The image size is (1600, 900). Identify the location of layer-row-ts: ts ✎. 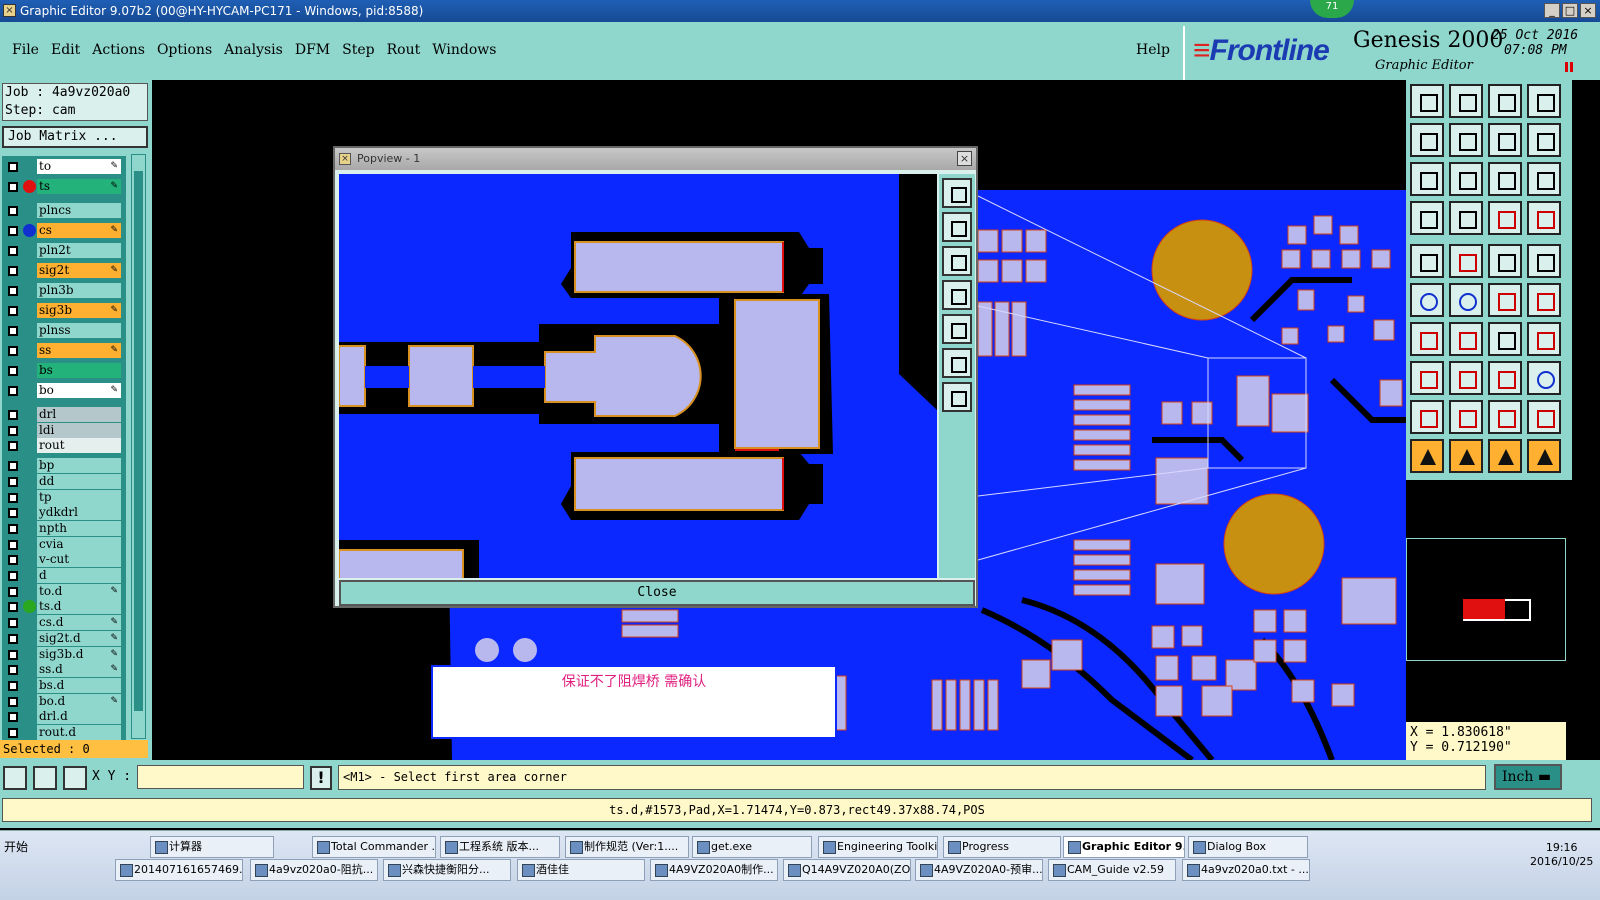
(64, 186).